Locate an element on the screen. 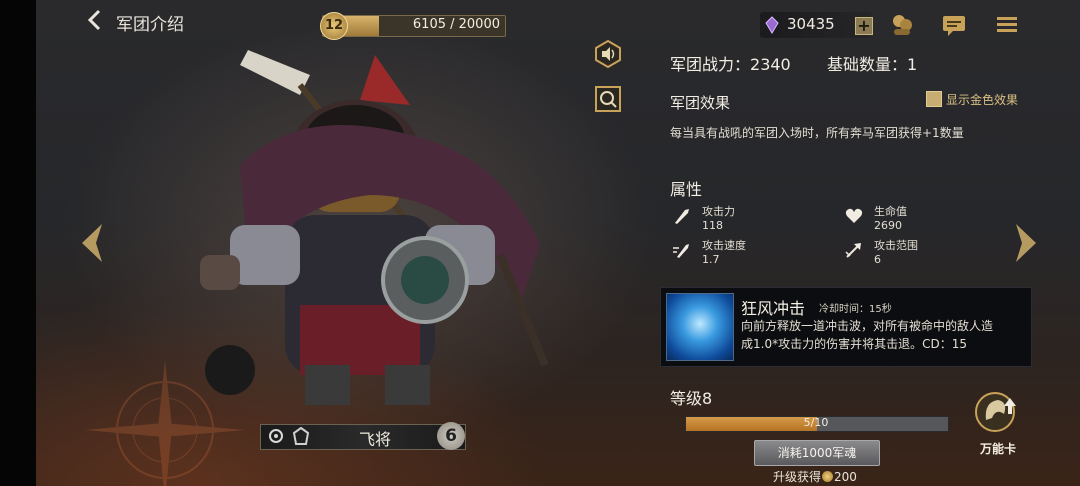 Image resolution: width=1080 pixels, height=486 pixels. attack-value: 118 is located at coordinates (712, 225).